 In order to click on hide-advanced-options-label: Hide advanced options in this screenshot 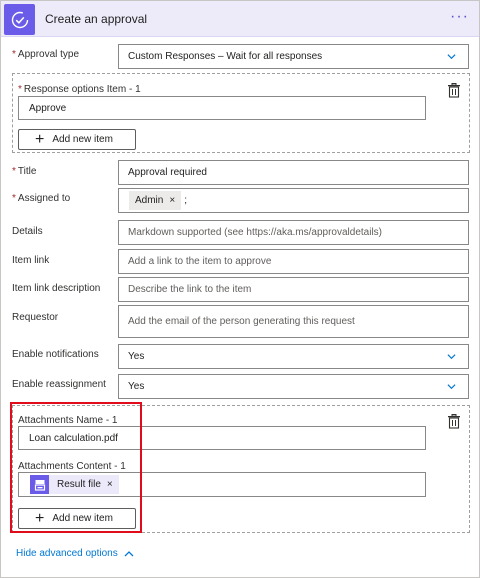, I will do `click(67, 553)`.